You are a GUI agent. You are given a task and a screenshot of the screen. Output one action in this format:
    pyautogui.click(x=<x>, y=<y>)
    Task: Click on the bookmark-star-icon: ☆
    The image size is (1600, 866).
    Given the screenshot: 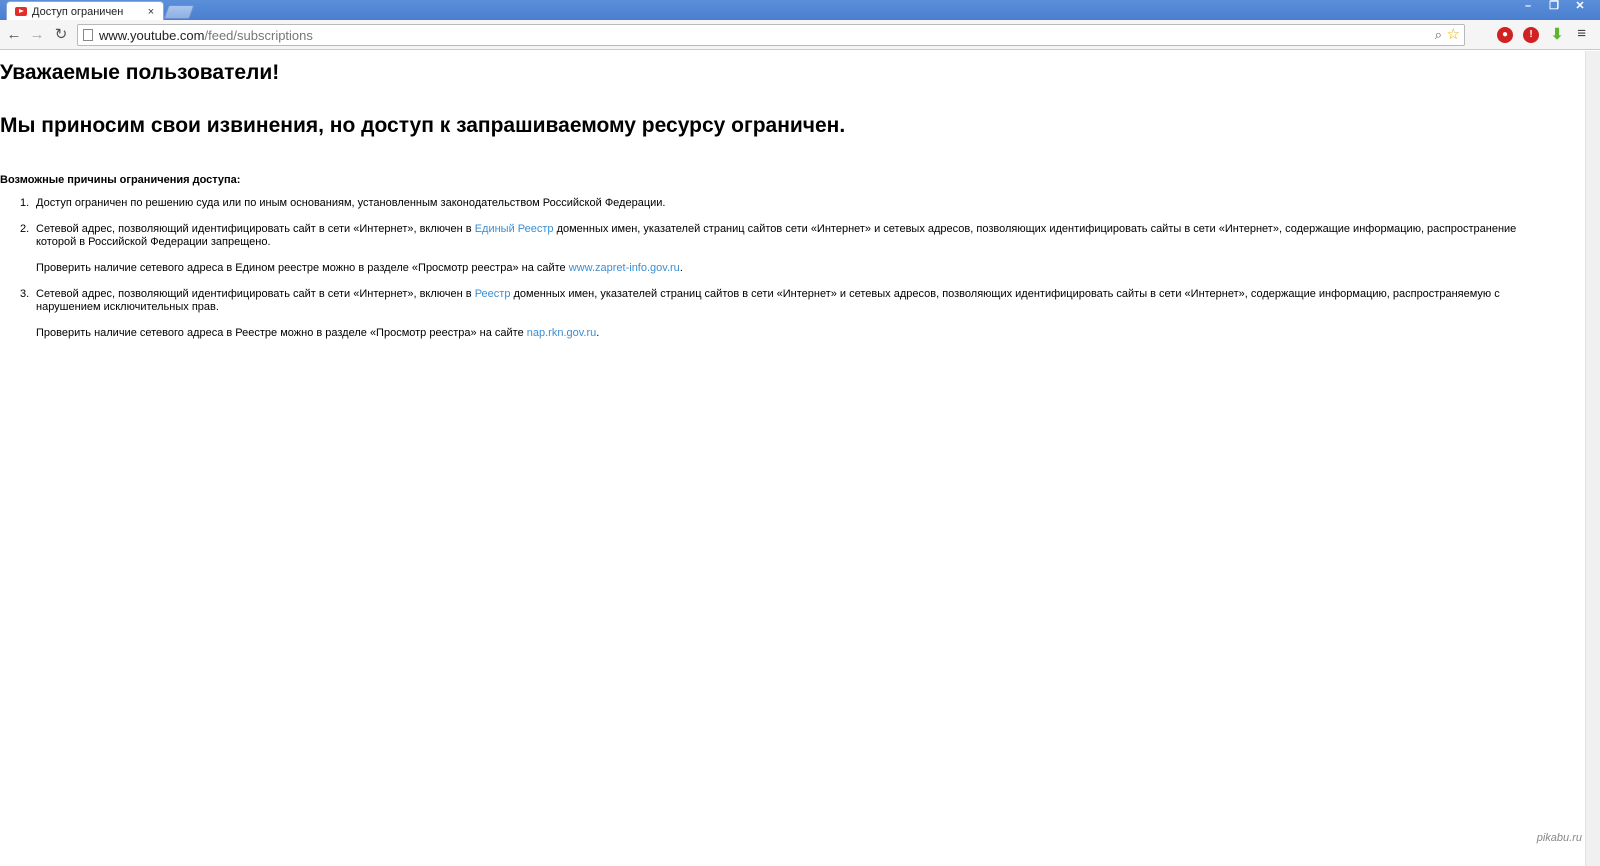 What is the action you would take?
    pyautogui.click(x=1453, y=34)
    